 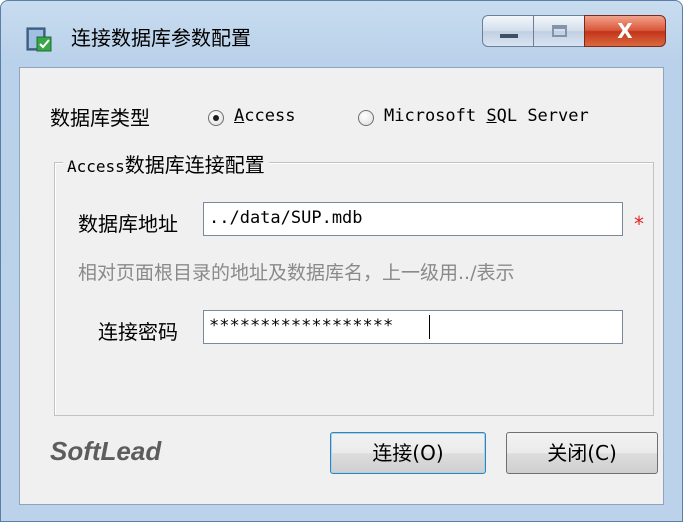 What do you see at coordinates (270, 116) in the screenshot?
I see `access-label-rest: ccess` at bounding box center [270, 116].